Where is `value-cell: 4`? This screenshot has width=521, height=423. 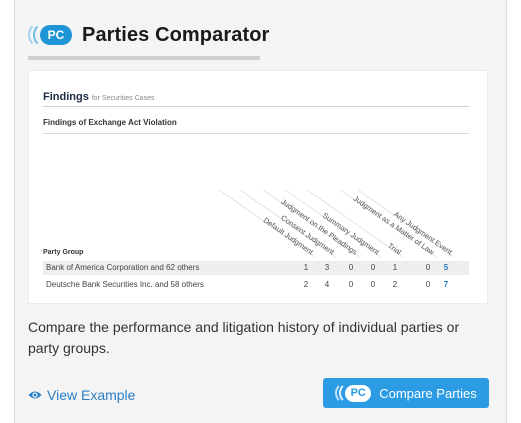 value-cell: 4 is located at coordinates (327, 284).